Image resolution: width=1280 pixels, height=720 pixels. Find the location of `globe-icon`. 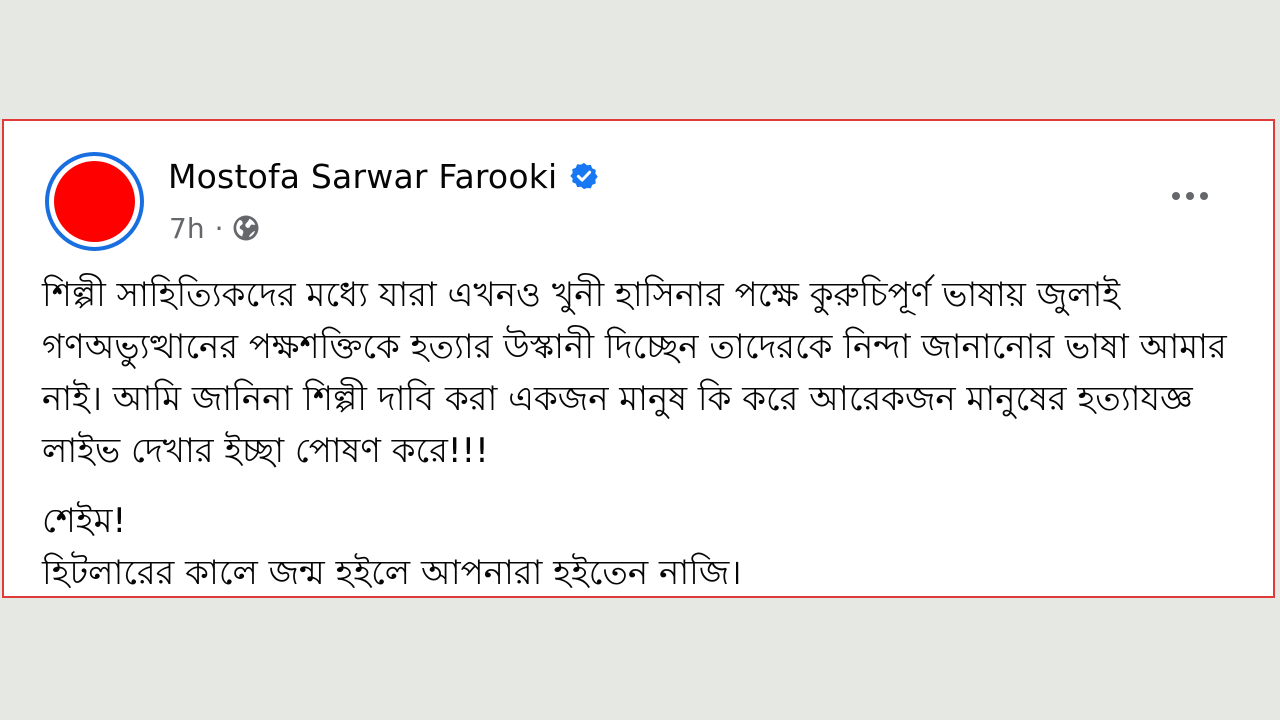

globe-icon is located at coordinates (246, 228).